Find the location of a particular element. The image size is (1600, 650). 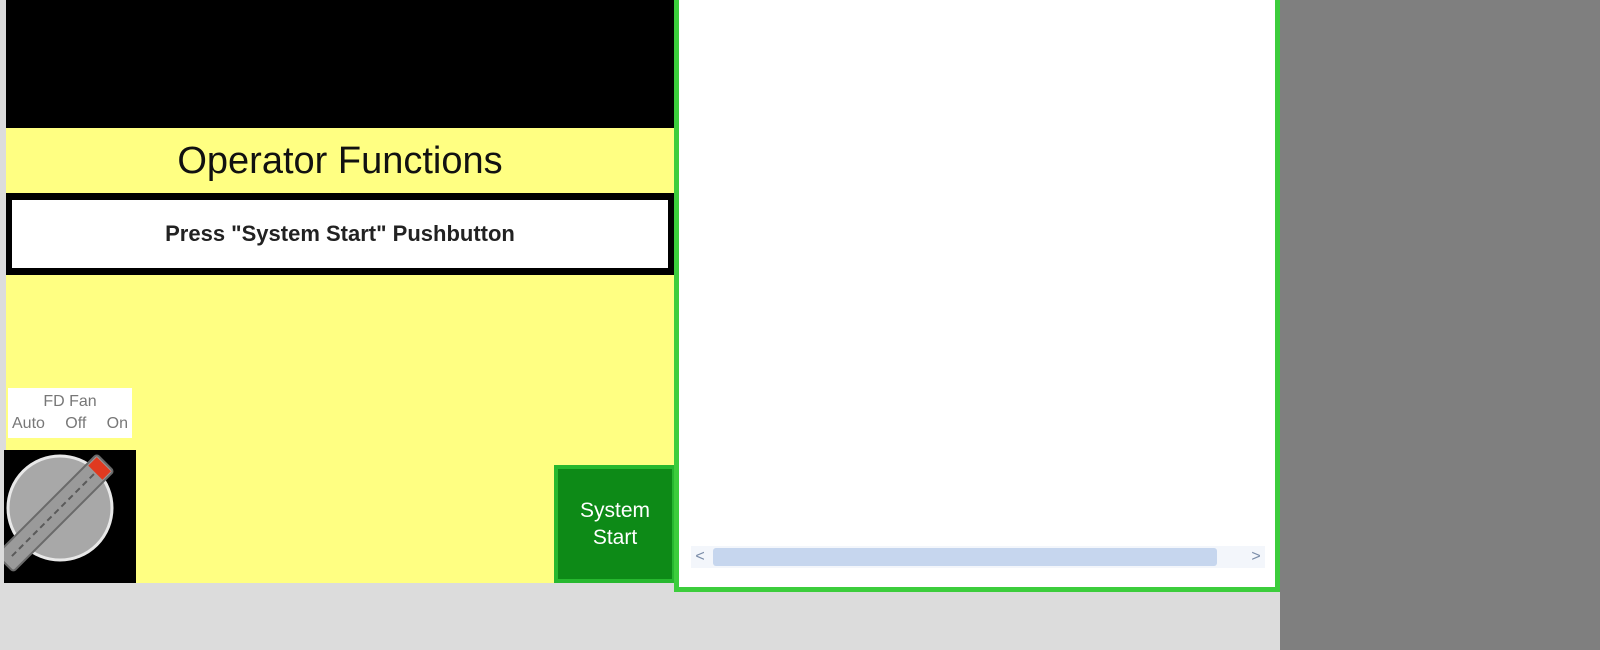

scroll-right-icon: > is located at coordinates (1256, 557).